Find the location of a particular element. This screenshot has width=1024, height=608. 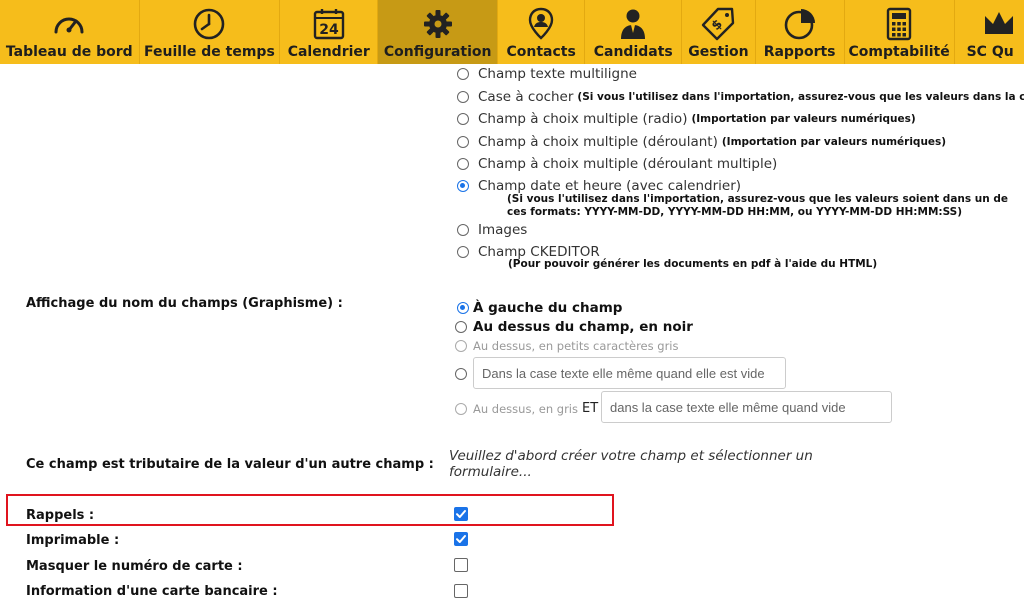

nav-candidats: Candidats is located at coordinates (634, 32).